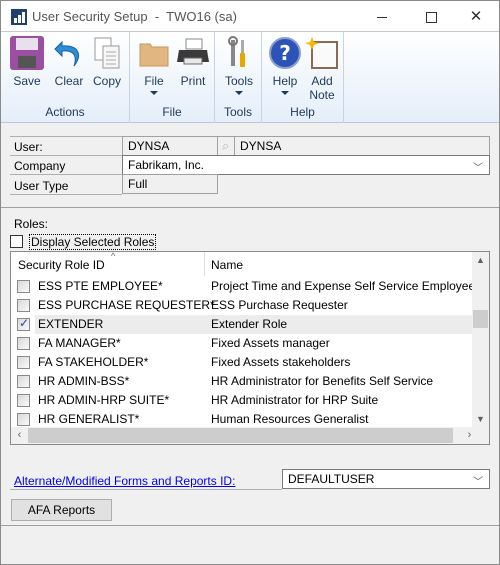 Image resolution: width=500 pixels, height=565 pixels. I want to click on table-row: FA MANAGER* Fixed Assets manager, so click(242, 343).